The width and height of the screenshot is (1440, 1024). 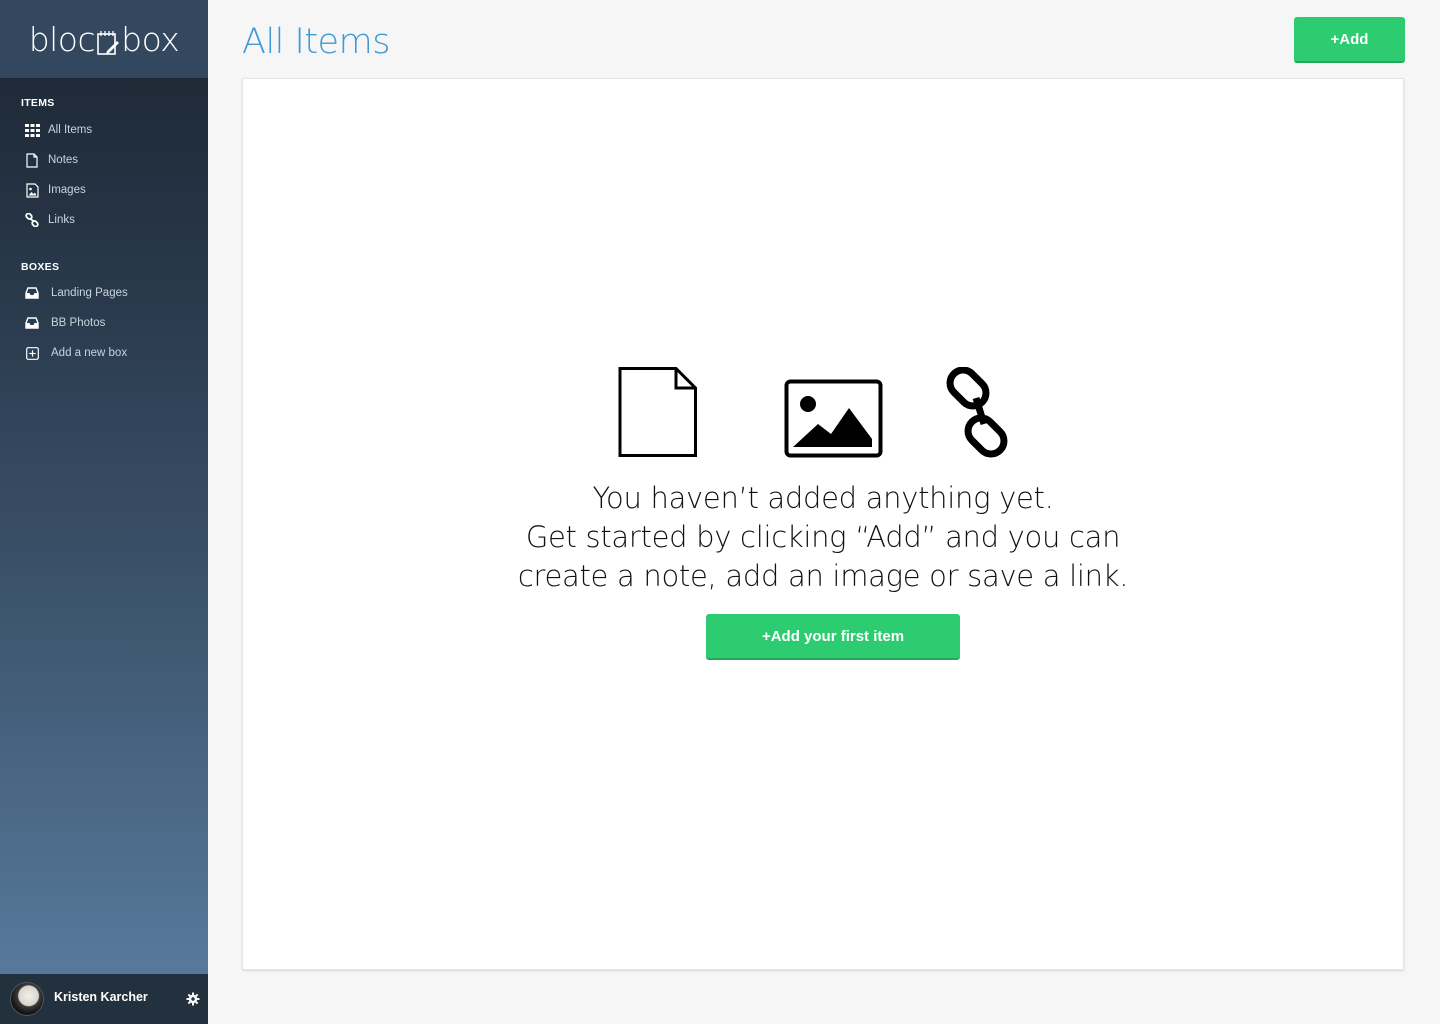 What do you see at coordinates (78, 323) in the screenshot?
I see `sidebar-box-label: BB Photos` at bounding box center [78, 323].